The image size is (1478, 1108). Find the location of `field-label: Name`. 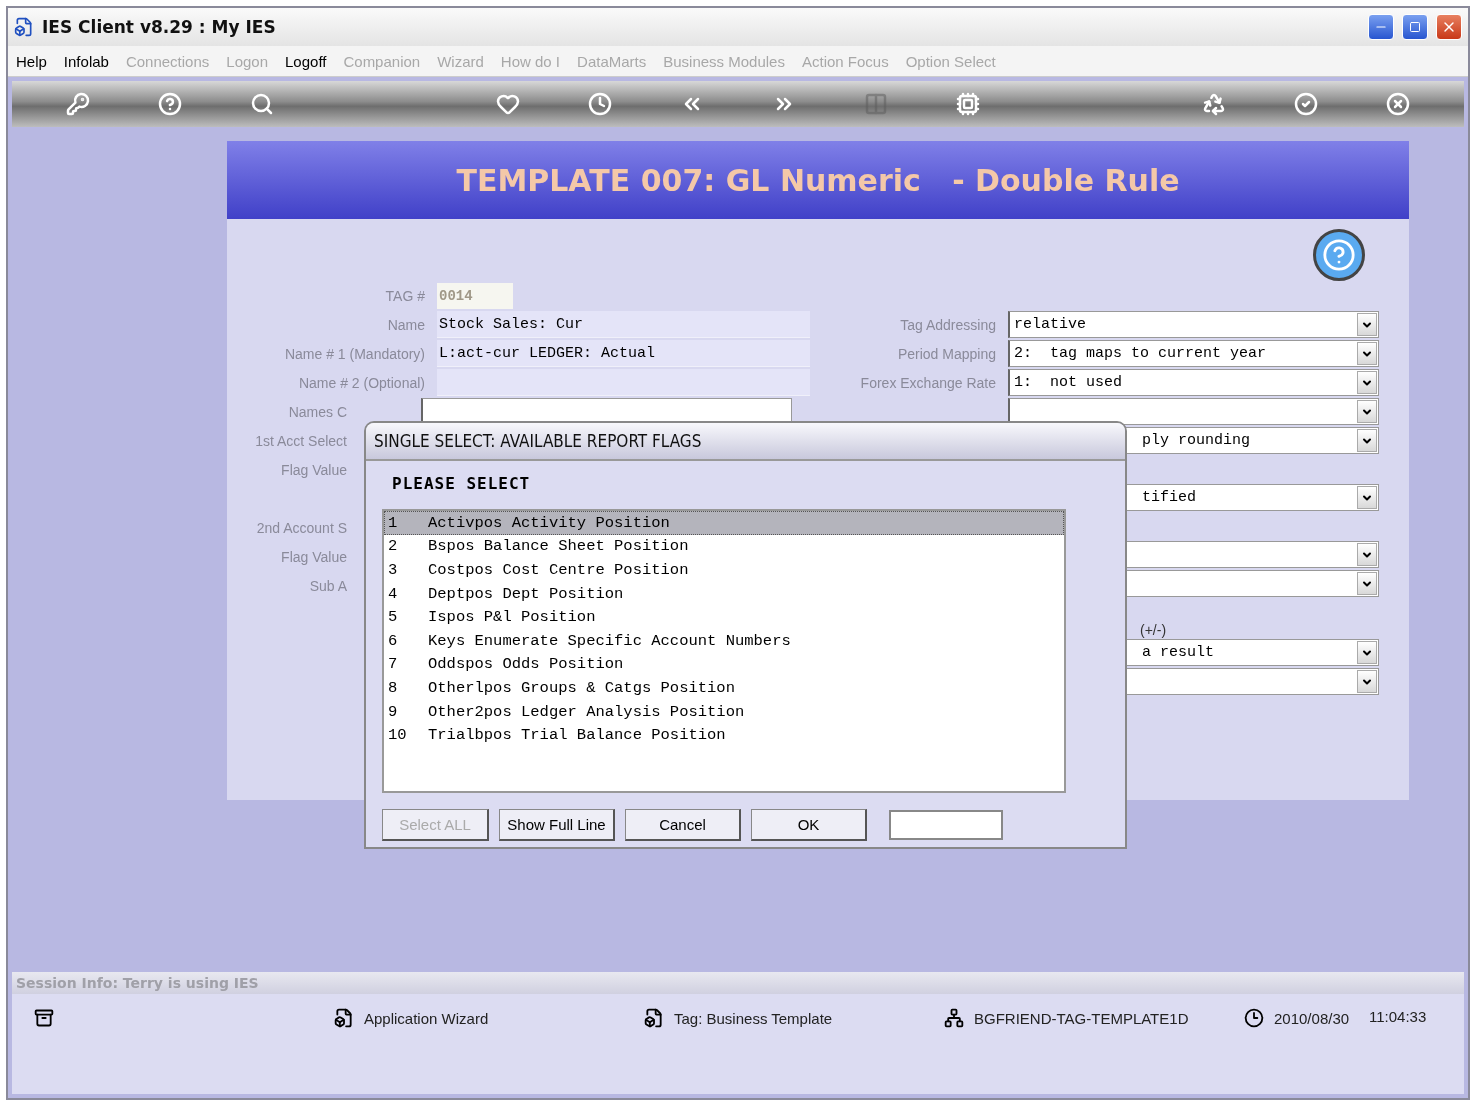

field-label: Name is located at coordinates (406, 324).